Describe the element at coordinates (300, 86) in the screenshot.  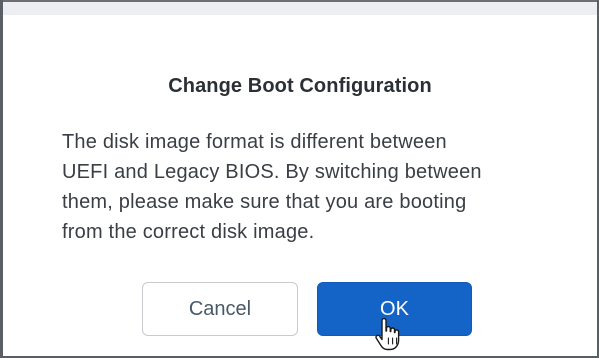
I see `dialog-title: Change Boot Configuration` at that location.